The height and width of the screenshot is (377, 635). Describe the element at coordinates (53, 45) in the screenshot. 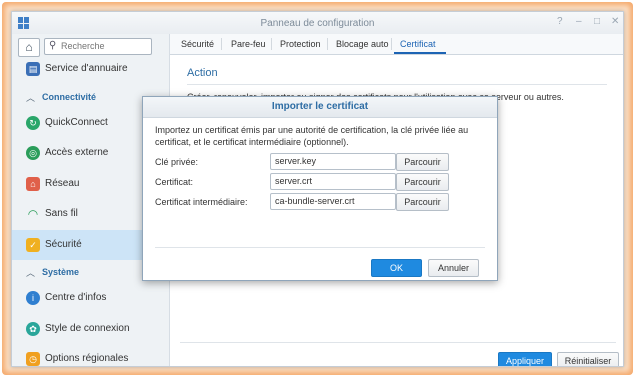

I see `search-icon: ⚲` at that location.